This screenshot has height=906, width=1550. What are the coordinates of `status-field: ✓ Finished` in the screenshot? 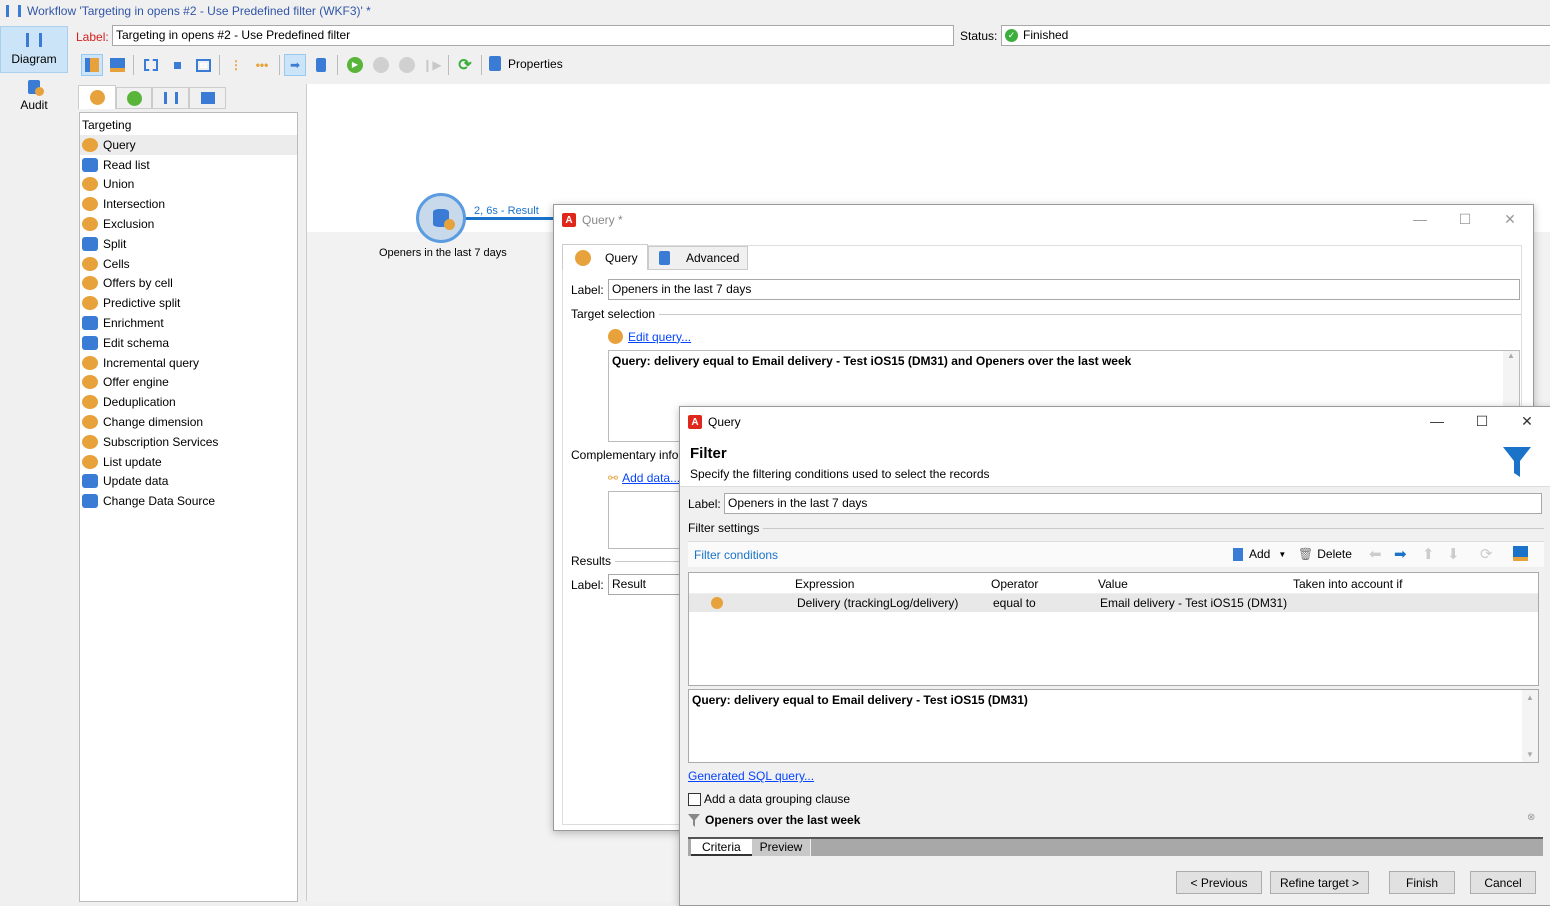 It's located at (1275, 35).